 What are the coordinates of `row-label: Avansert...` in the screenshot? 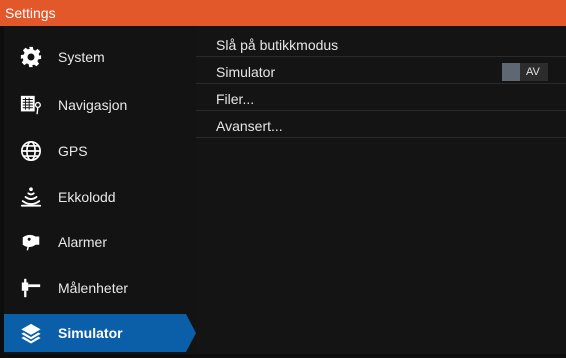 It's located at (249, 126).